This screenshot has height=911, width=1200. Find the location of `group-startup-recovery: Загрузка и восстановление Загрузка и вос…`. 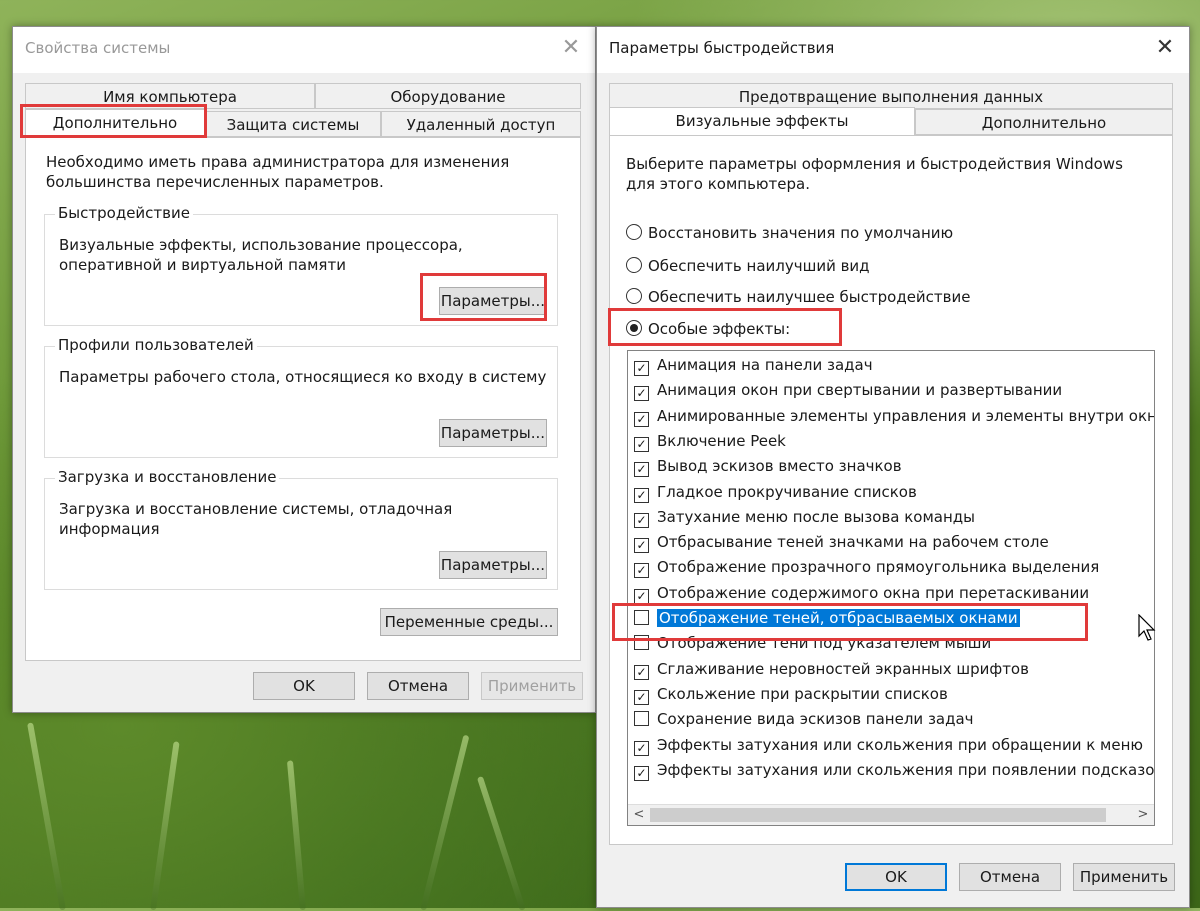

group-startup-recovery: Загрузка и восстановление Загрузка и вос… is located at coordinates (301, 529).